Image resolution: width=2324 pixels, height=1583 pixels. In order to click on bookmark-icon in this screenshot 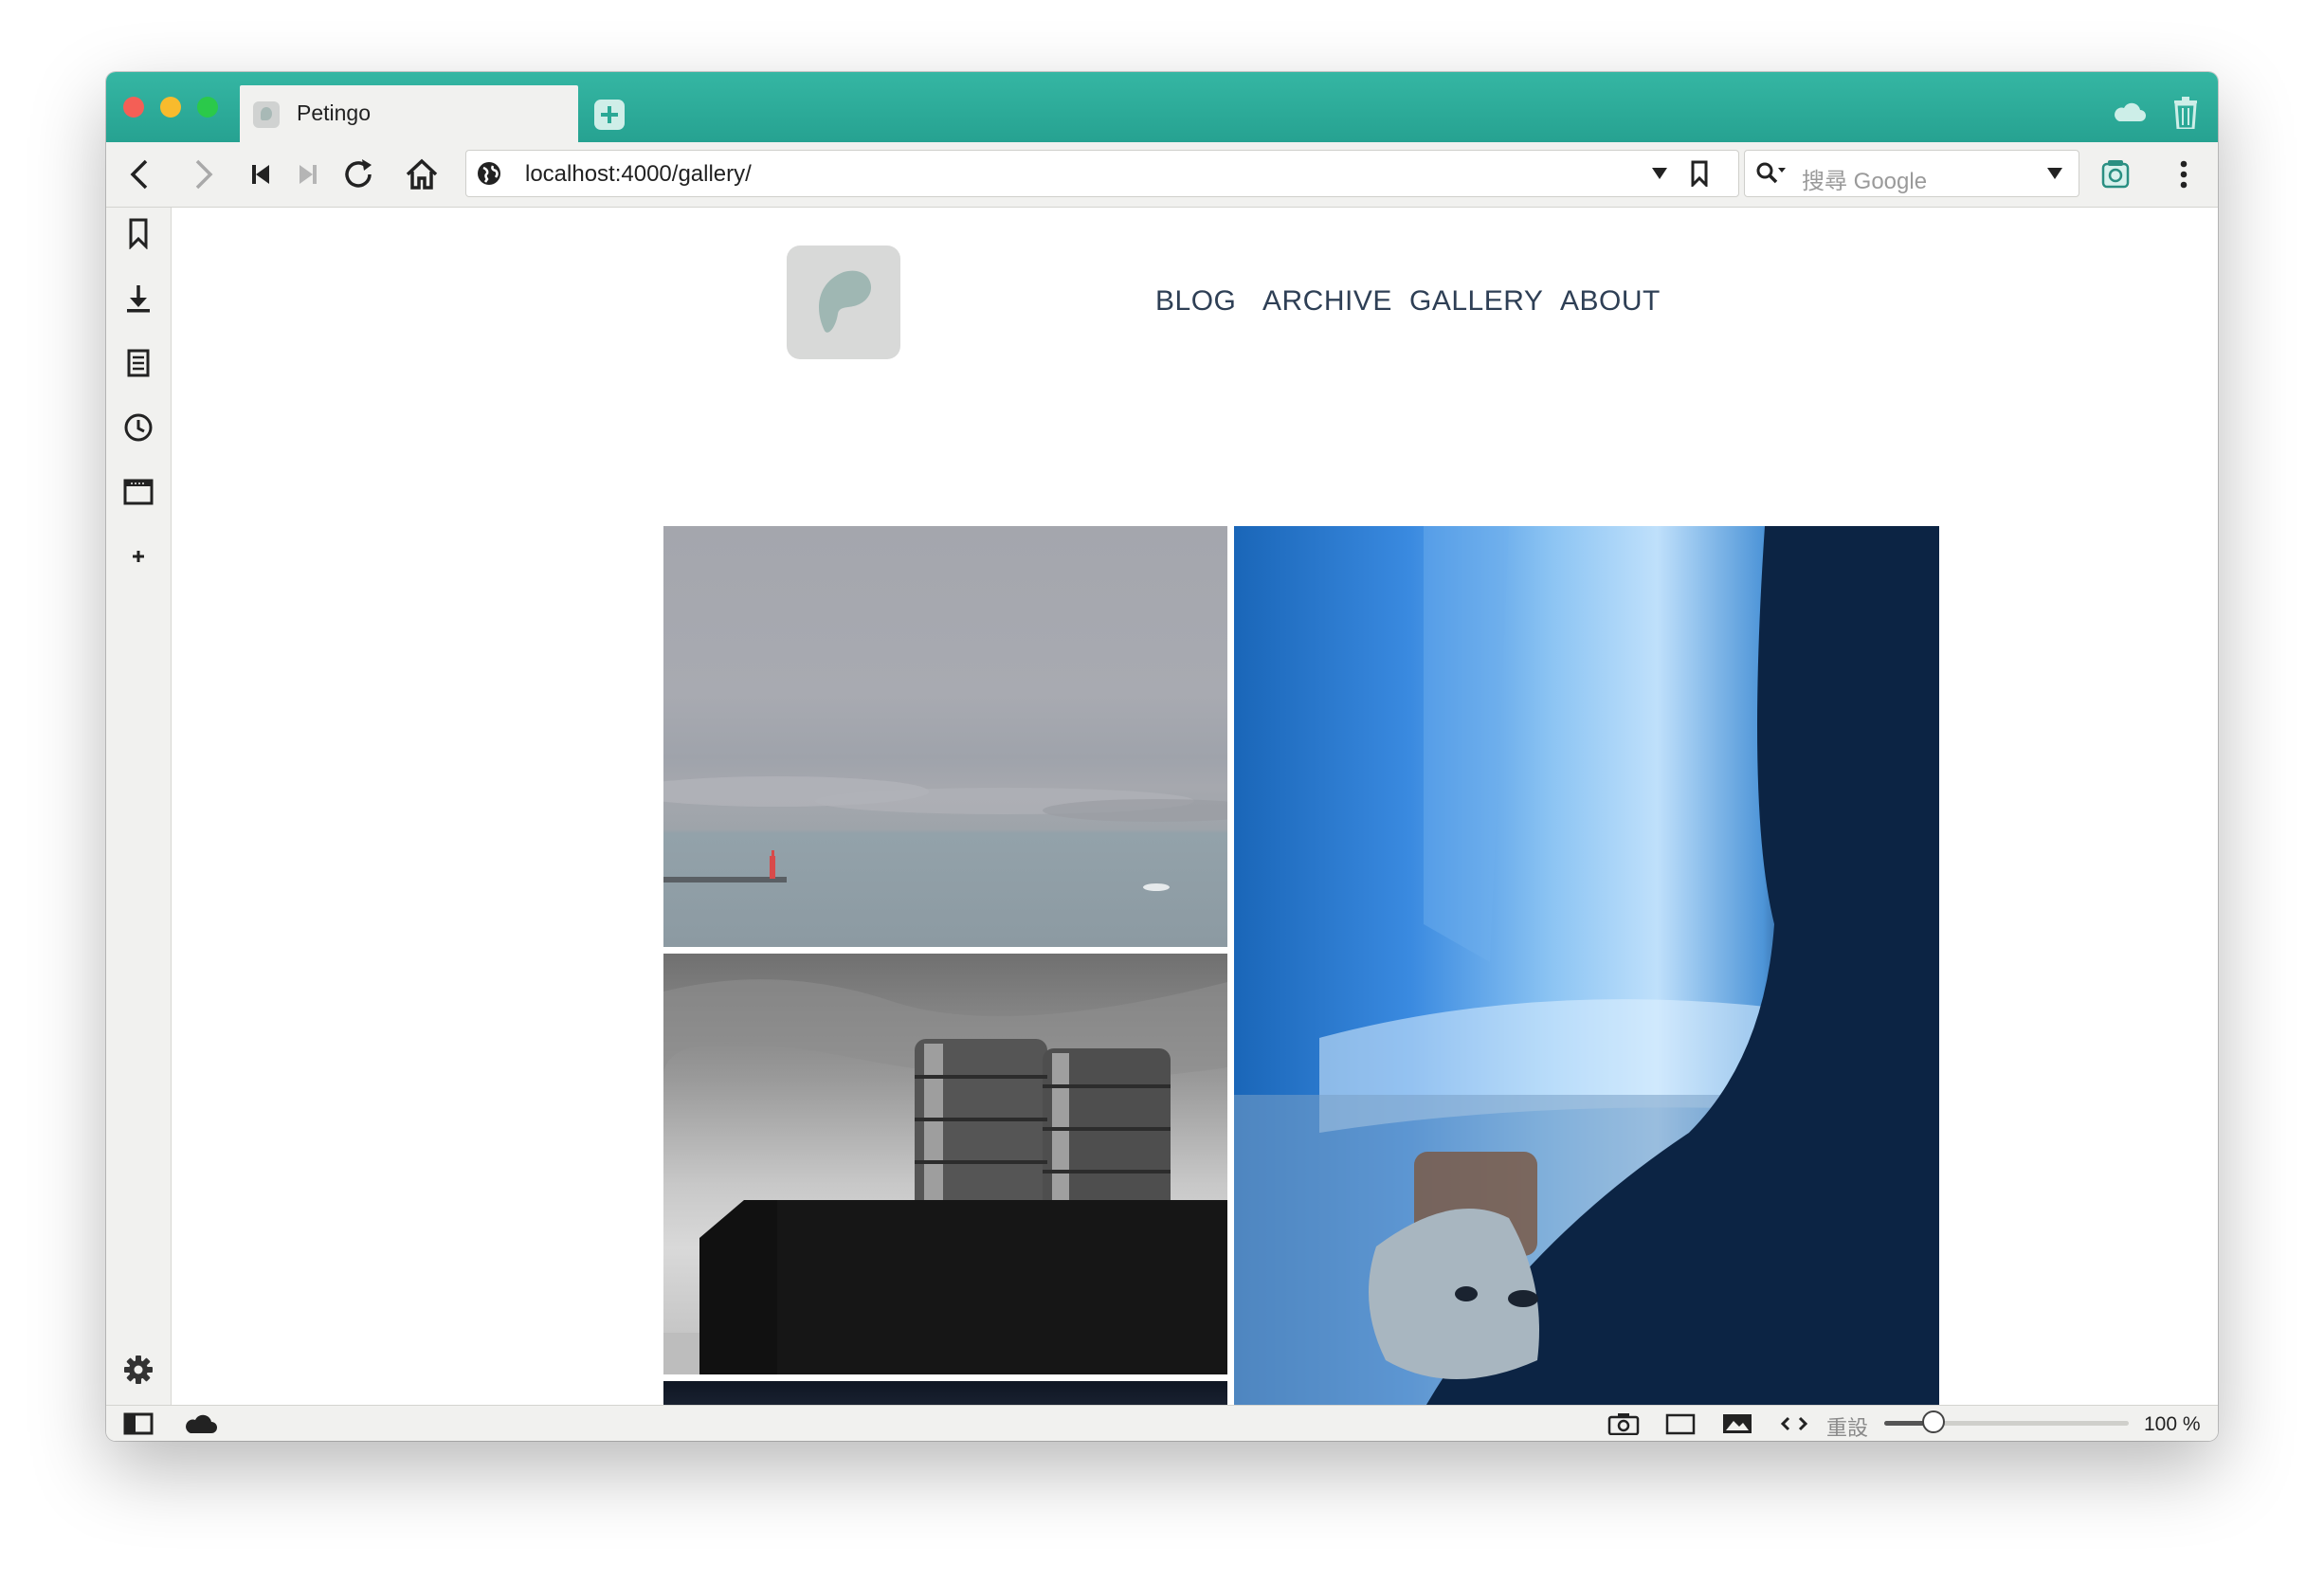, I will do `click(1700, 173)`.